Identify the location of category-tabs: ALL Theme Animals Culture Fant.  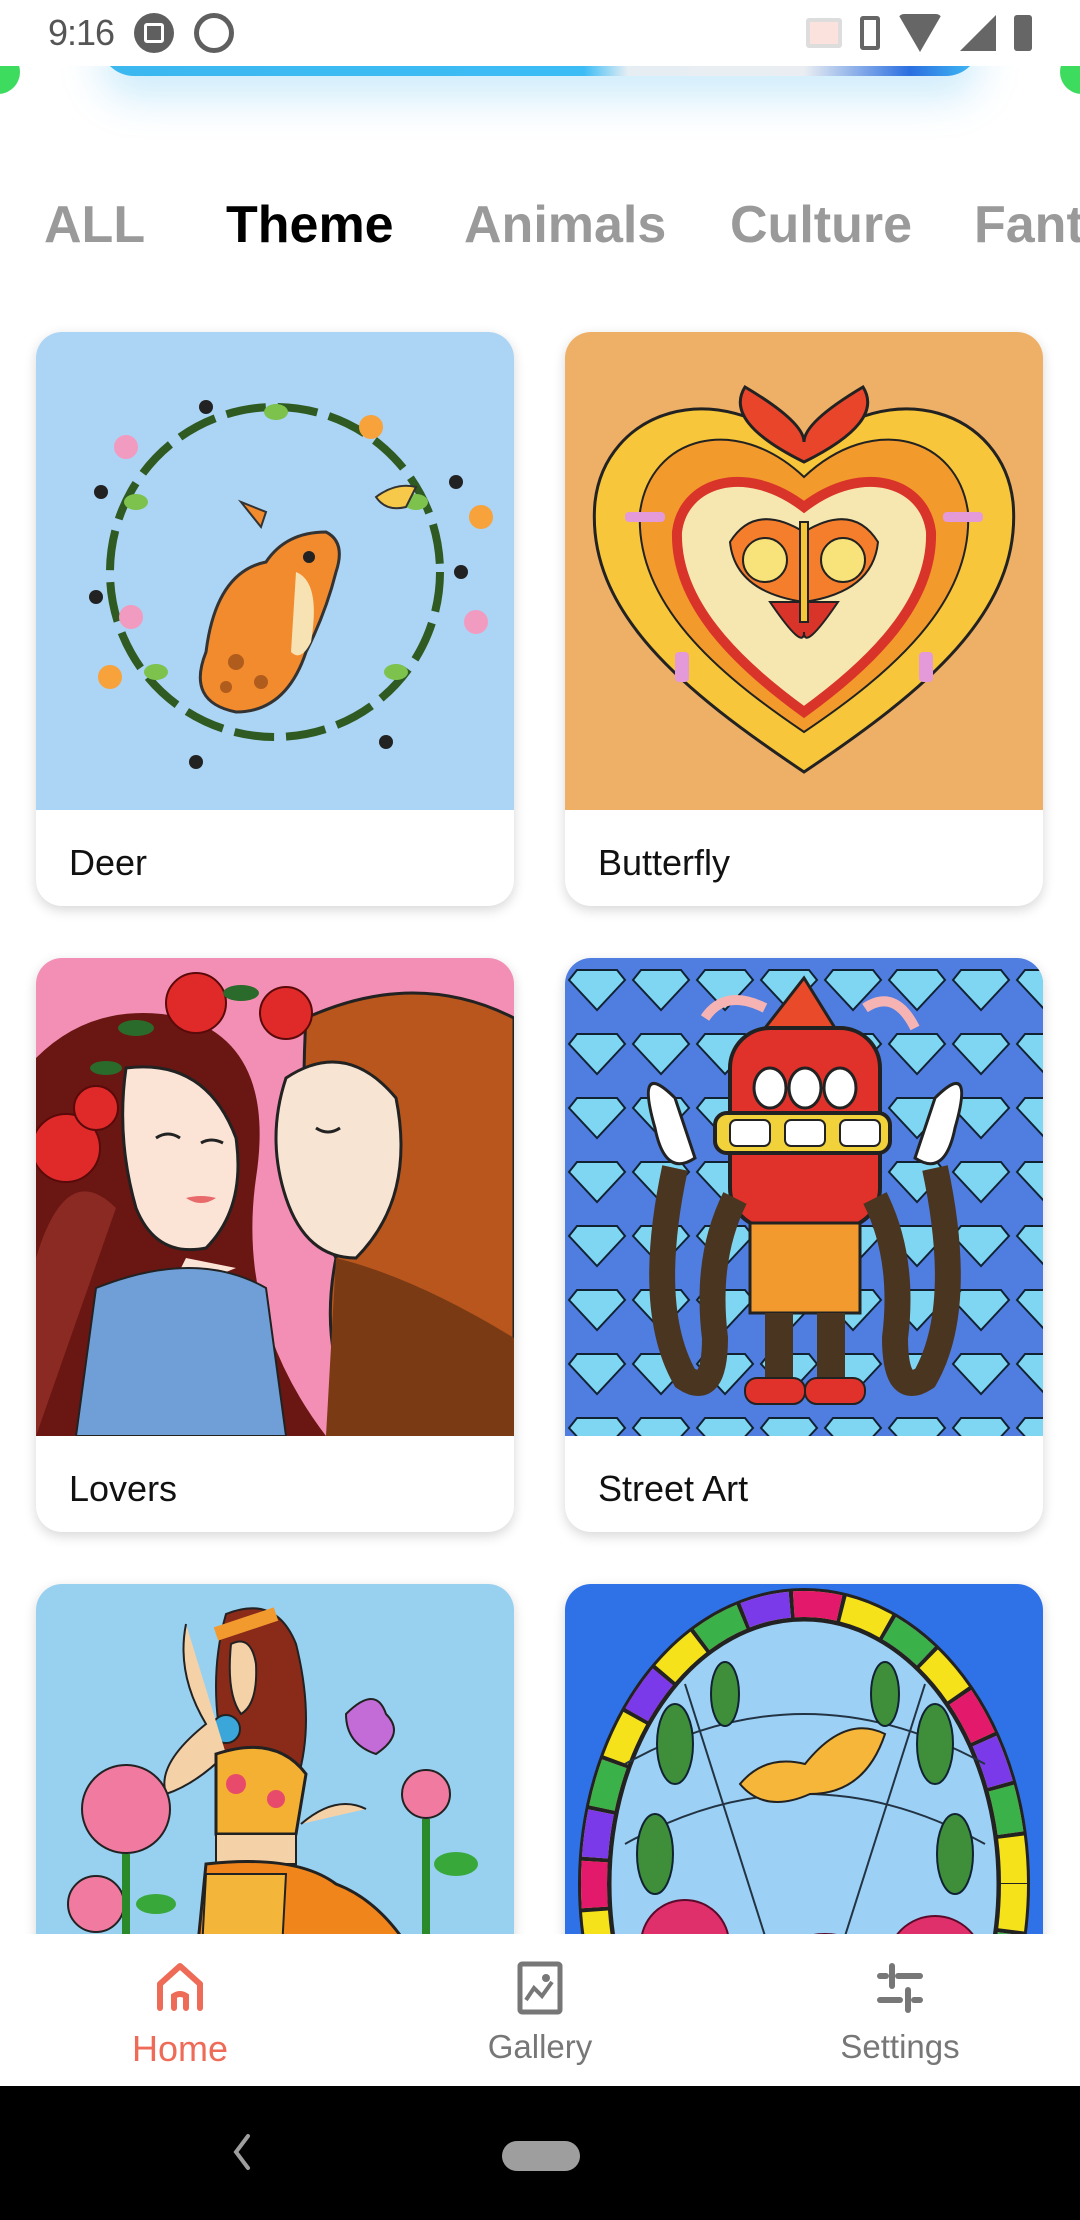
(540, 230).